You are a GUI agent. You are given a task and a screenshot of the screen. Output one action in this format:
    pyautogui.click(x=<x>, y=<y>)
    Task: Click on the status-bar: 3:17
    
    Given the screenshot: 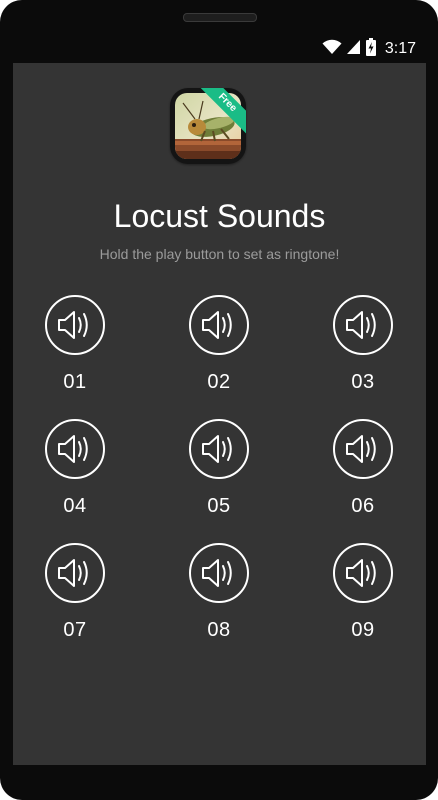 What is the action you would take?
    pyautogui.click(x=219, y=49)
    